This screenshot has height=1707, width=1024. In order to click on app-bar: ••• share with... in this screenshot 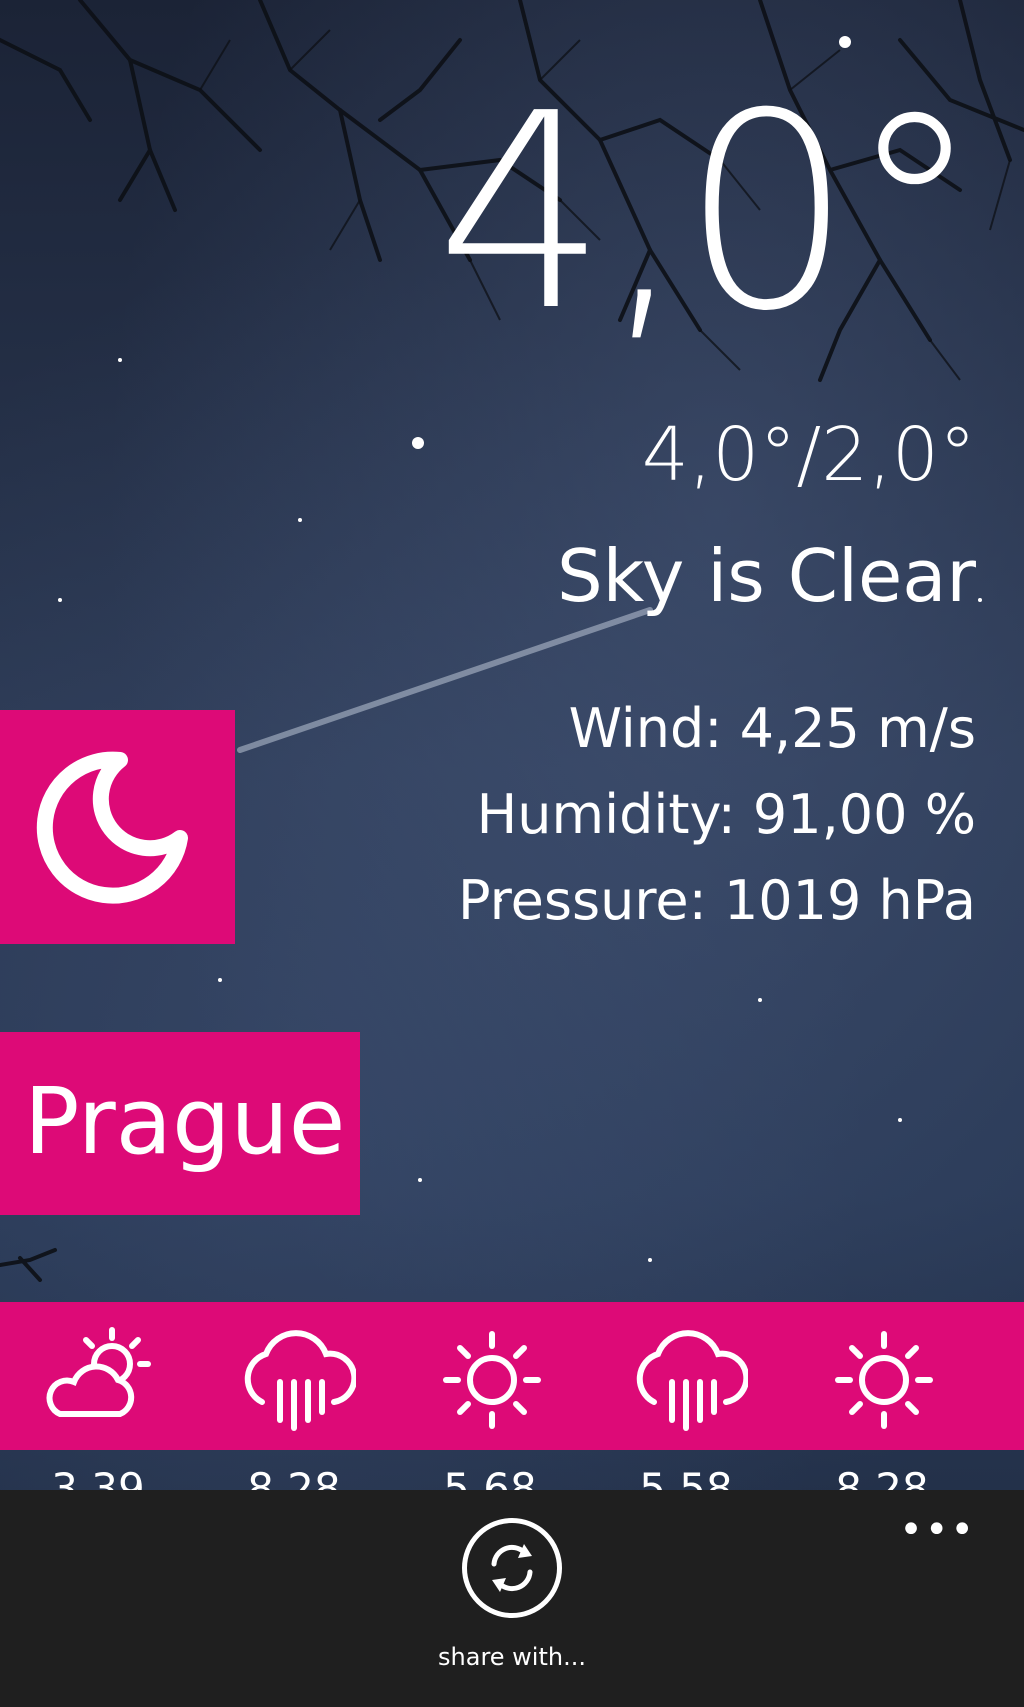, I will do `click(512, 1598)`.